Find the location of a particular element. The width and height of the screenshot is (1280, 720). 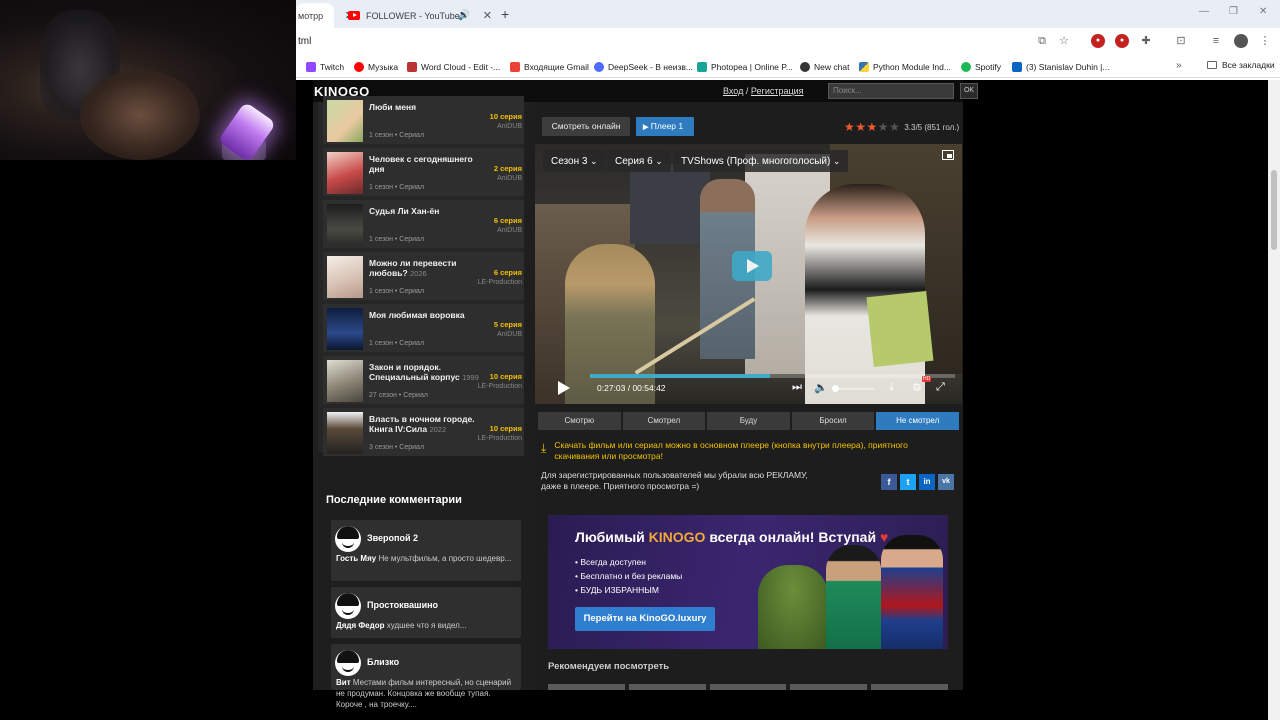

progress-bar is located at coordinates (772, 376).